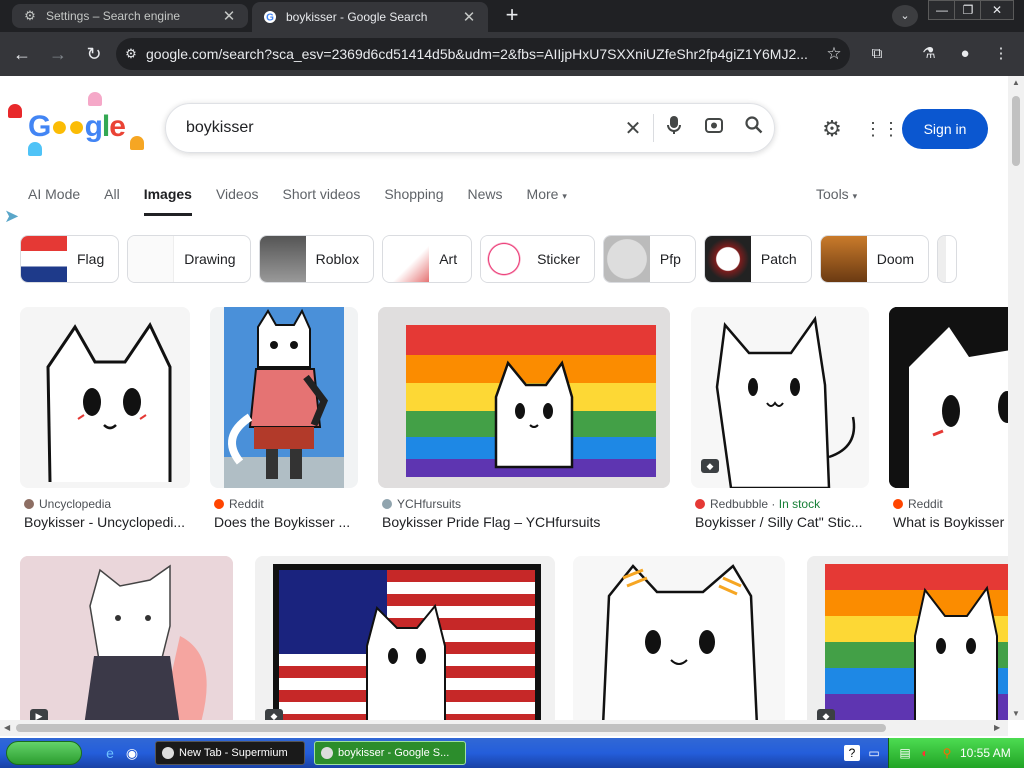  I want to click on tab-images: Images, so click(167, 201).